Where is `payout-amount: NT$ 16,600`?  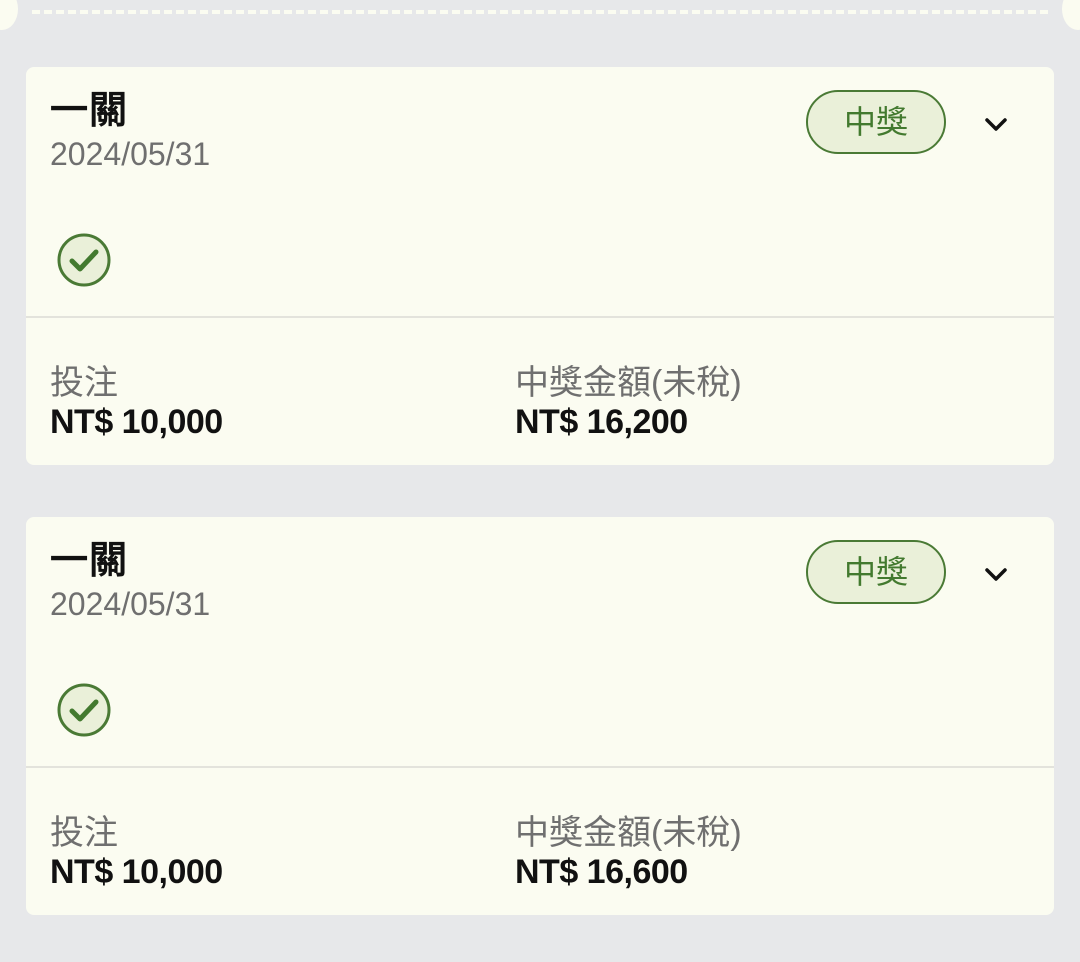 payout-amount: NT$ 16,600 is located at coordinates (601, 872).